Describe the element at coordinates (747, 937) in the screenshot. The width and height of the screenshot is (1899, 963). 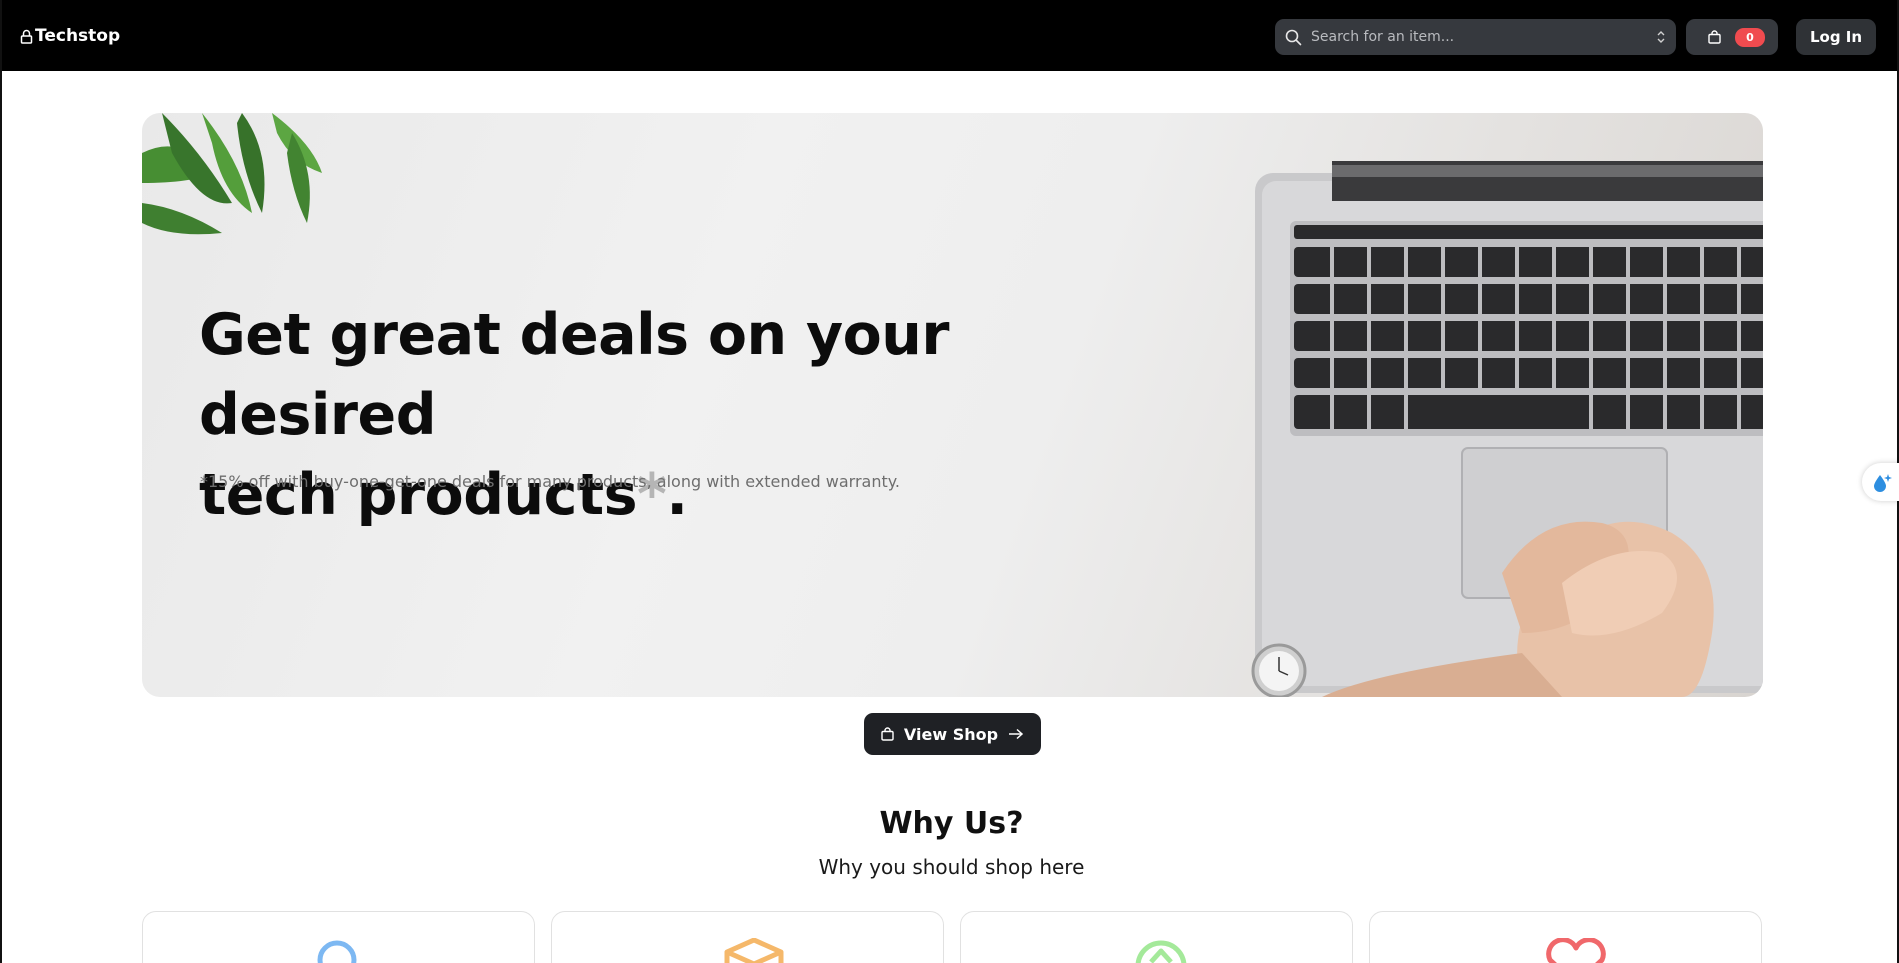
I see `feature-card-box` at that location.